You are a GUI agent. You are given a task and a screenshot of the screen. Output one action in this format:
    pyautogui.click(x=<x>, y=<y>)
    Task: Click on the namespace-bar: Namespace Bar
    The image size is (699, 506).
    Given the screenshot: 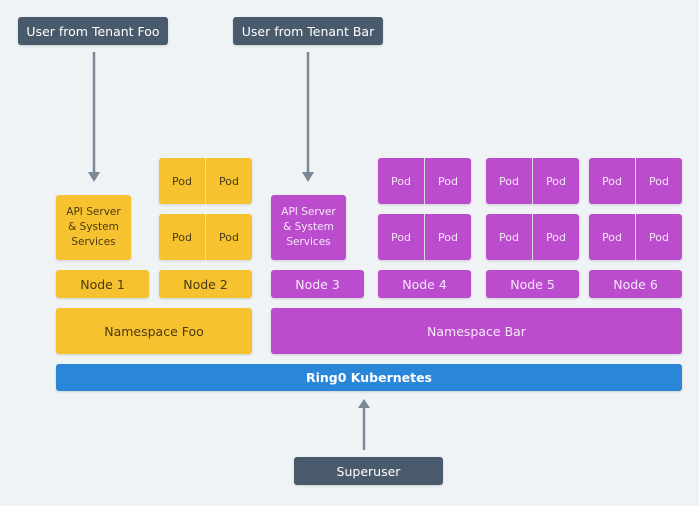 What is the action you would take?
    pyautogui.click(x=476, y=331)
    